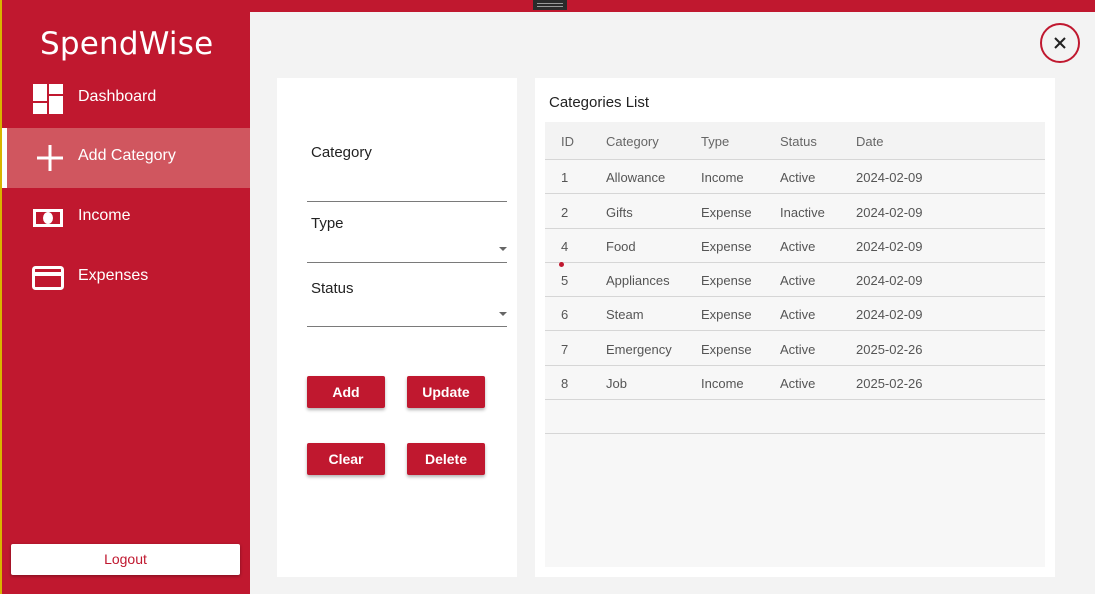 The height and width of the screenshot is (594, 1095). I want to click on cell-id: 2, so click(565, 212).